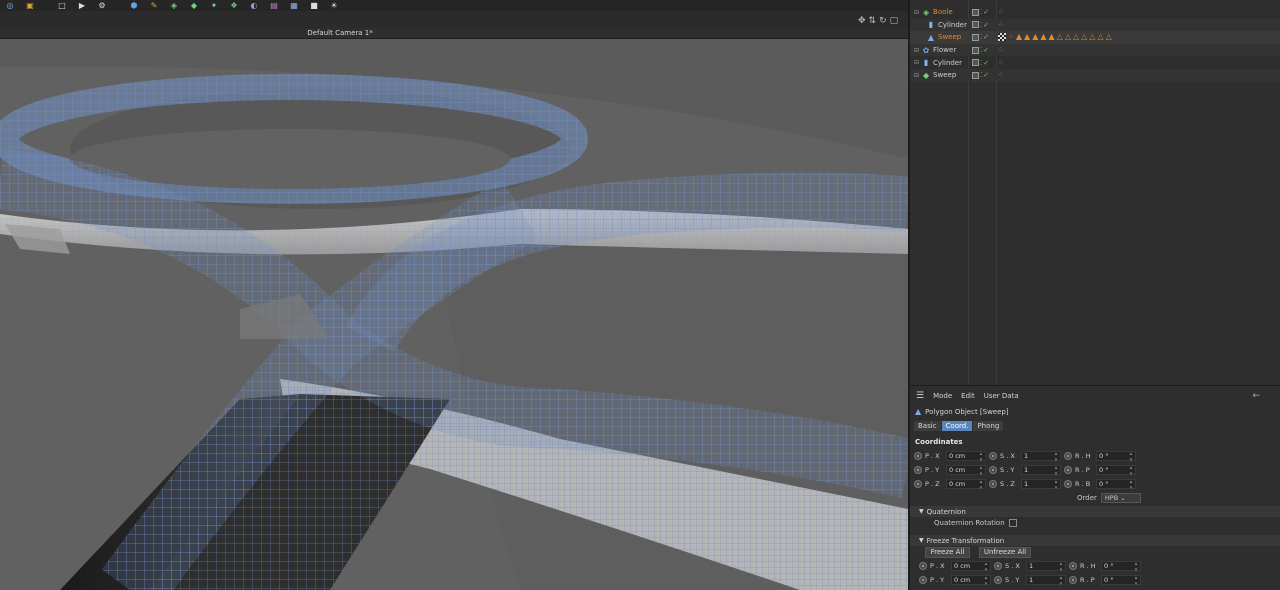 The width and height of the screenshot is (1280, 590). I want to click on object-row: ⊟ ◈ Boole ⁚ ✓ ⁘, so click(1095, 12).